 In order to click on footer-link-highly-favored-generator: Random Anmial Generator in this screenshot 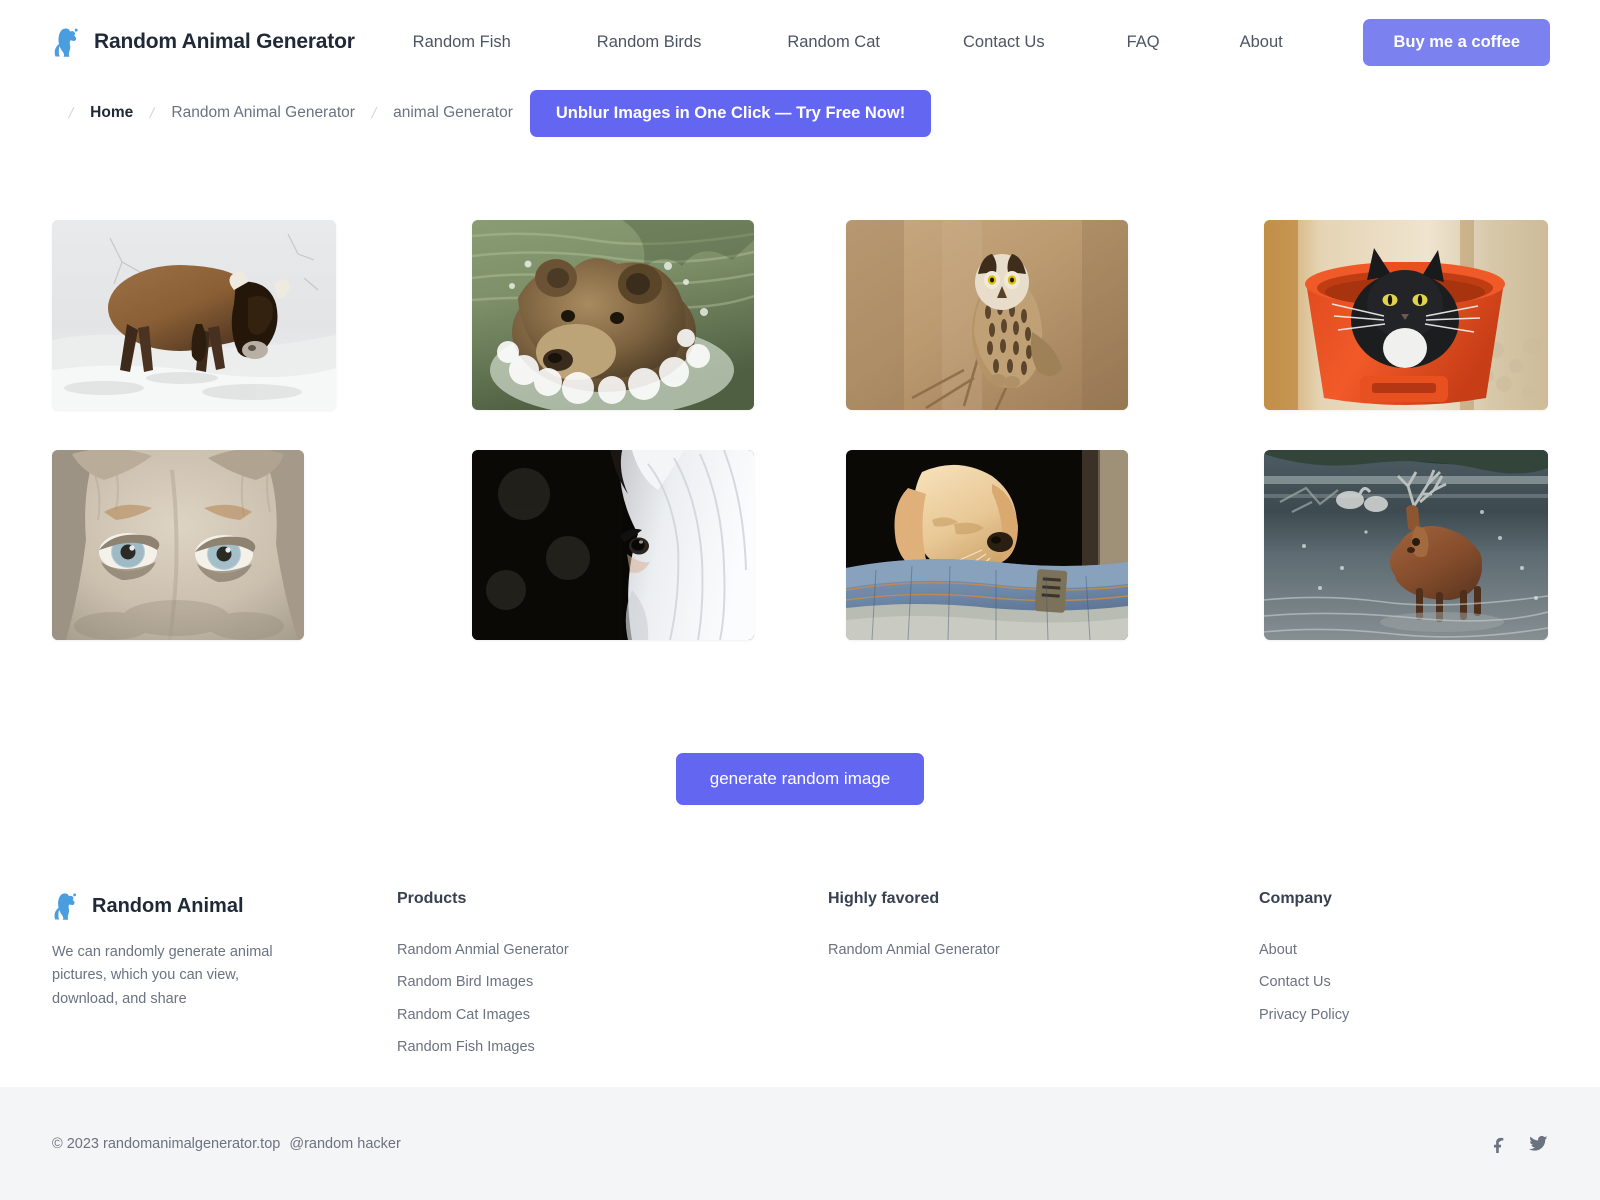, I will do `click(1043, 950)`.